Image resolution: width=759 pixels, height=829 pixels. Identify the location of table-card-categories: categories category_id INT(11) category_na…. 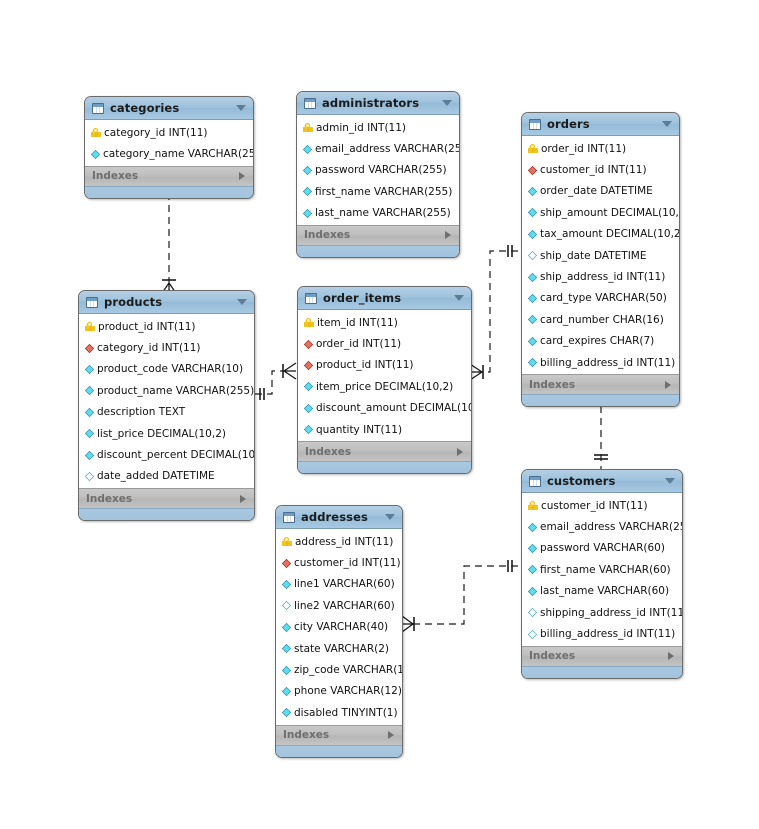
(169, 147).